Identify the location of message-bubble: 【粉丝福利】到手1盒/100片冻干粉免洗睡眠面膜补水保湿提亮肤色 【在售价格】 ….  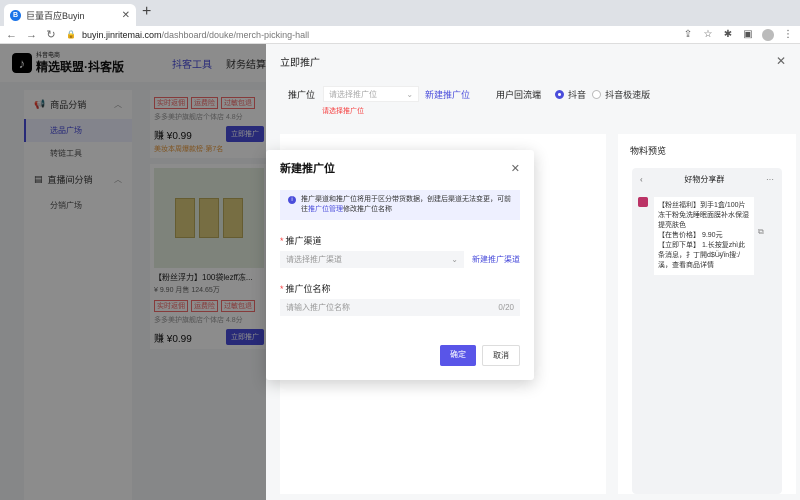
(704, 236).